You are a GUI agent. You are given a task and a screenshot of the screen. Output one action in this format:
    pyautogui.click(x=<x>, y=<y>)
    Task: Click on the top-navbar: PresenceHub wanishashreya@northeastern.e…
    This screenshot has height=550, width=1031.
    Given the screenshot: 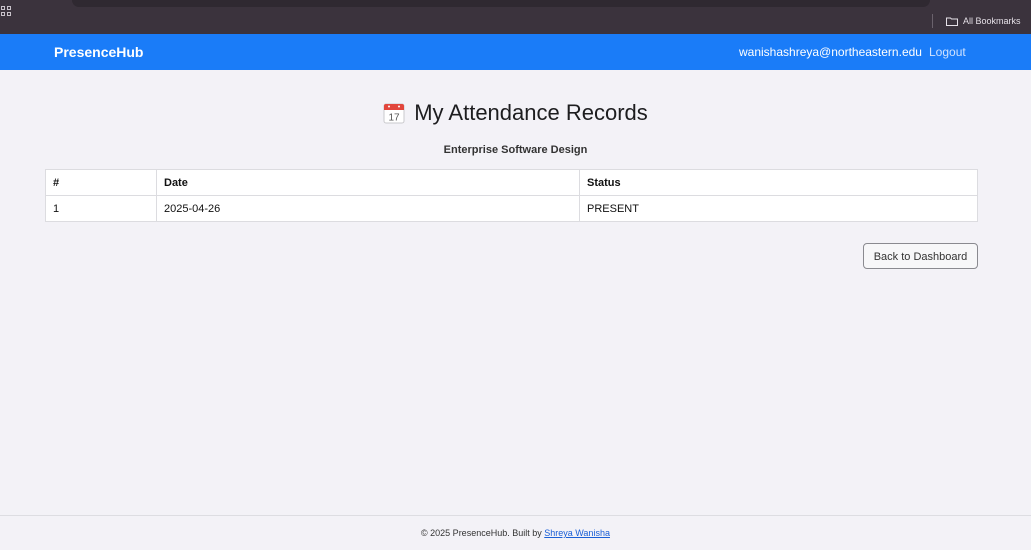 What is the action you would take?
    pyautogui.click(x=515, y=52)
    